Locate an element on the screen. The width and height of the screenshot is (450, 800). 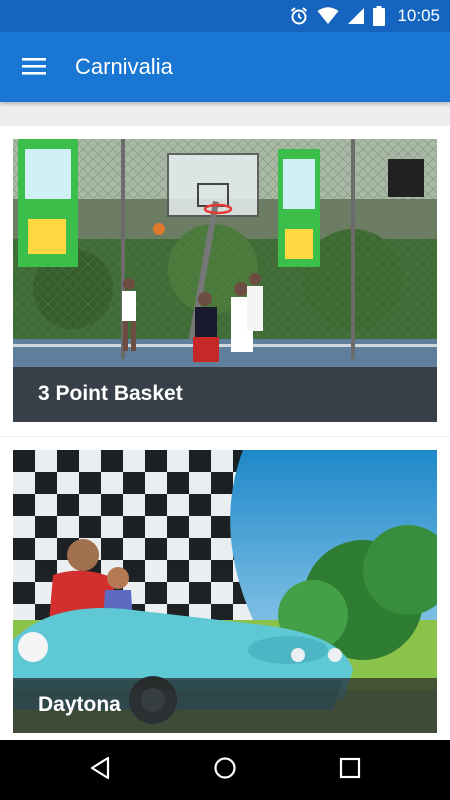
status-icons: 10:05 is located at coordinates (364, 16).